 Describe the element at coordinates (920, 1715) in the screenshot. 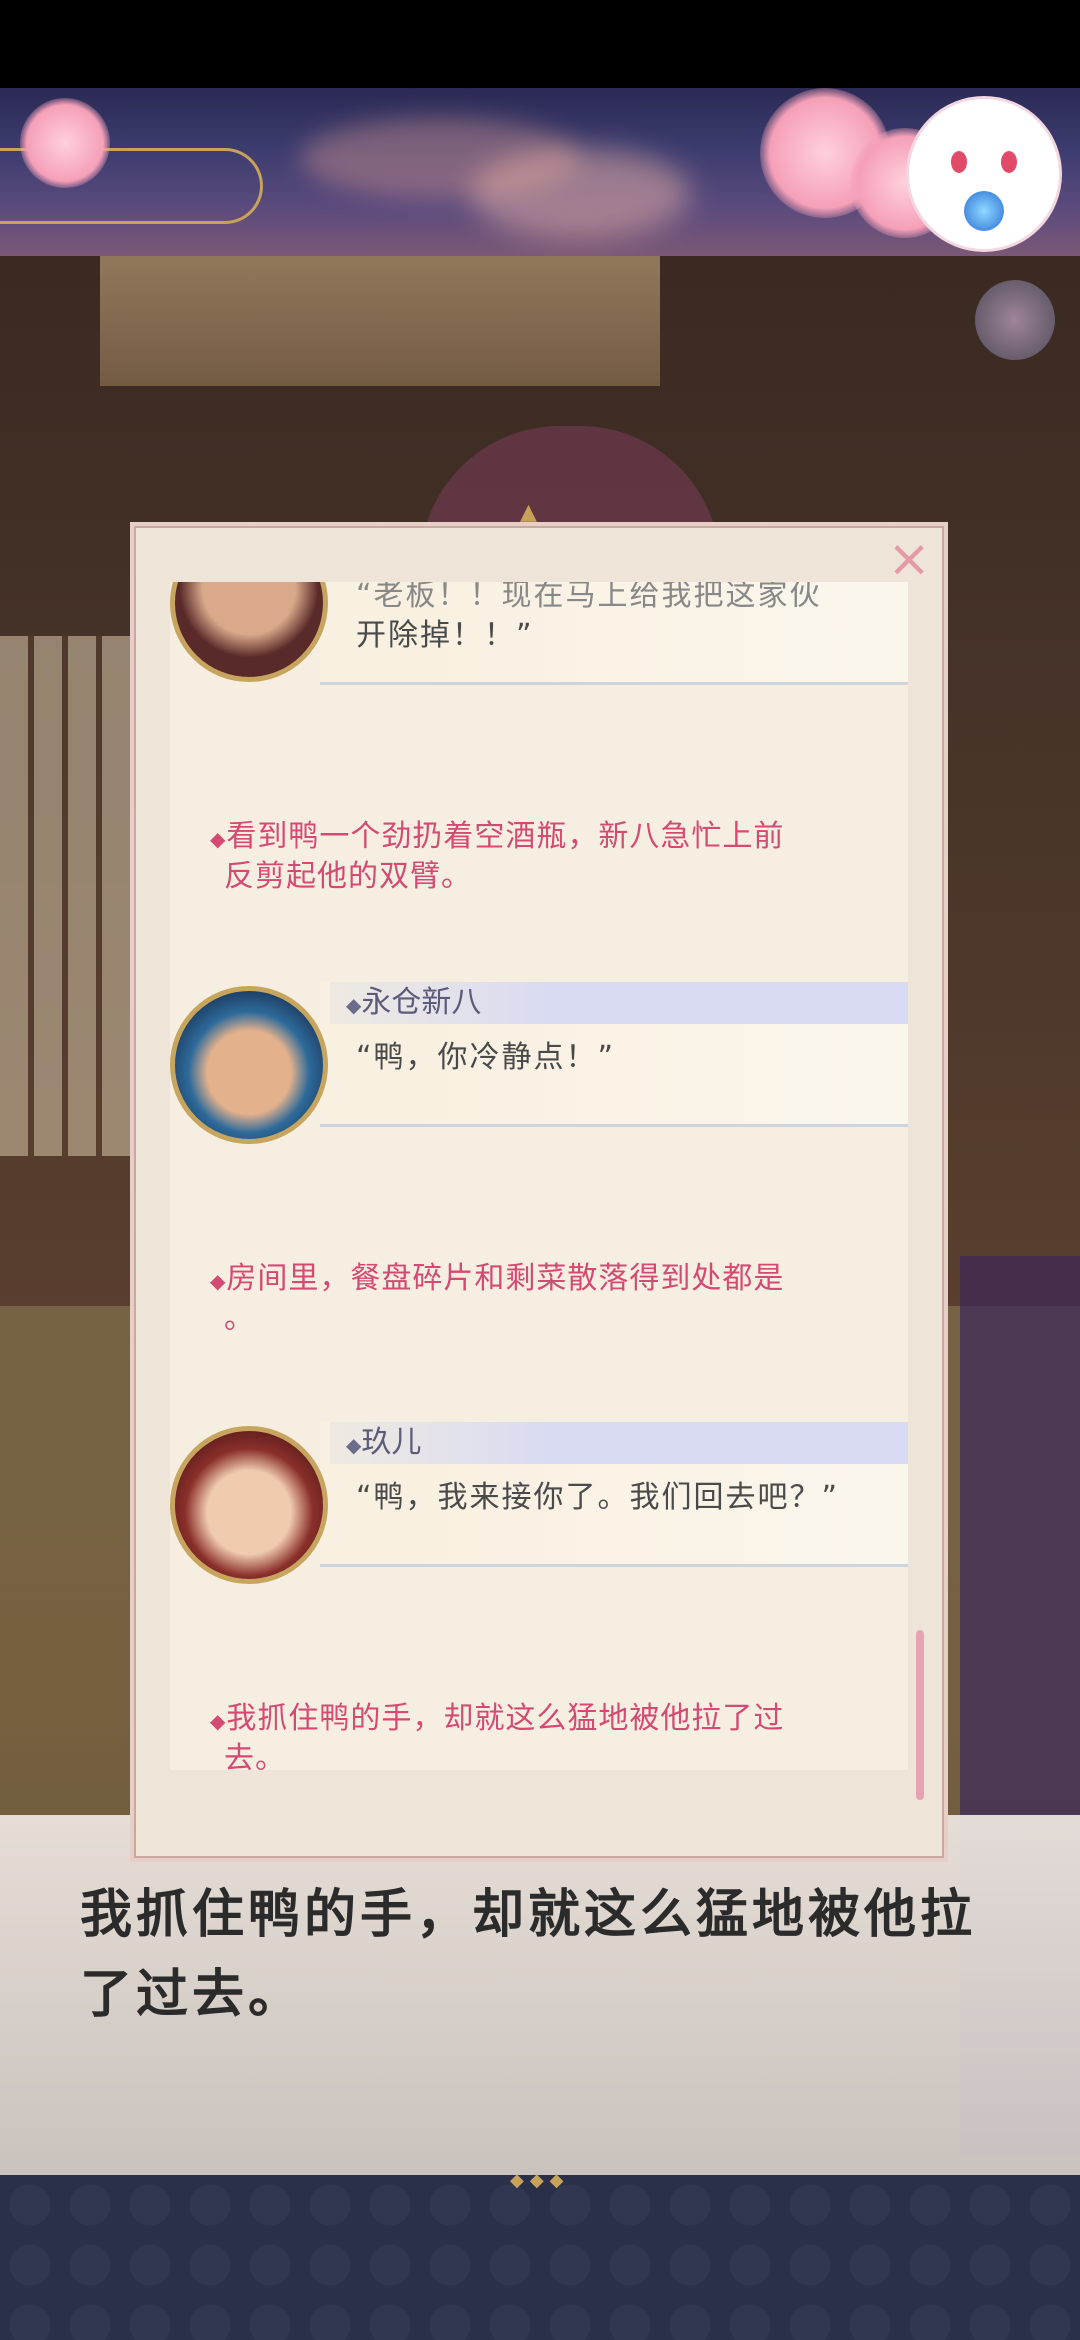

I see `scrollbar` at that location.